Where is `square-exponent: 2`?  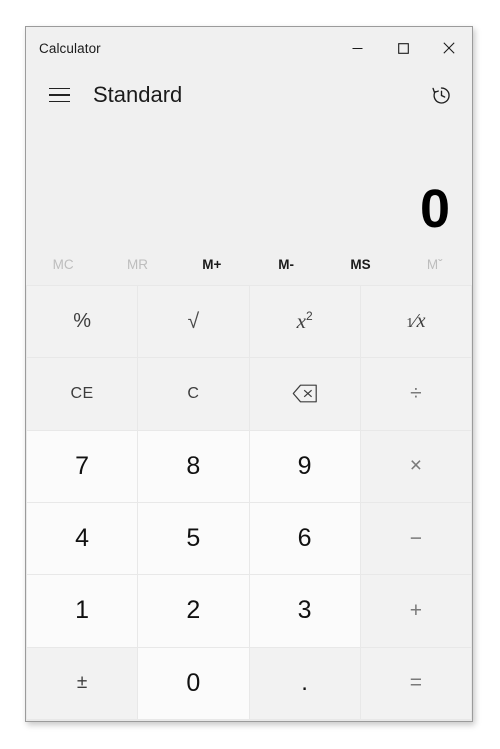 square-exponent: 2 is located at coordinates (309, 316).